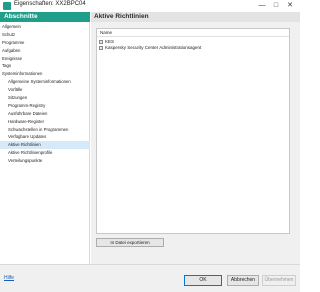 The image size is (320, 292). I want to click on cancel-button: Abbrechen, so click(243, 280).